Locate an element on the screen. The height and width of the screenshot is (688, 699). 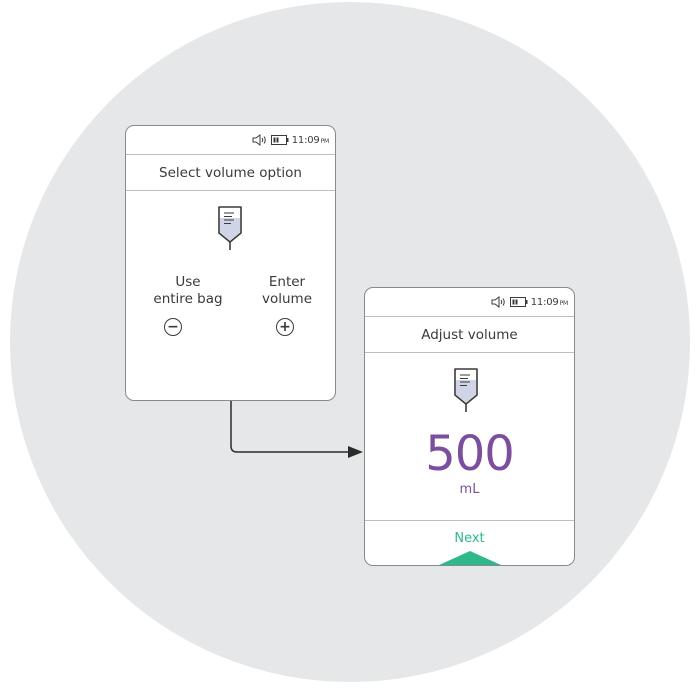
option-line: Enter is located at coordinates (287, 282).